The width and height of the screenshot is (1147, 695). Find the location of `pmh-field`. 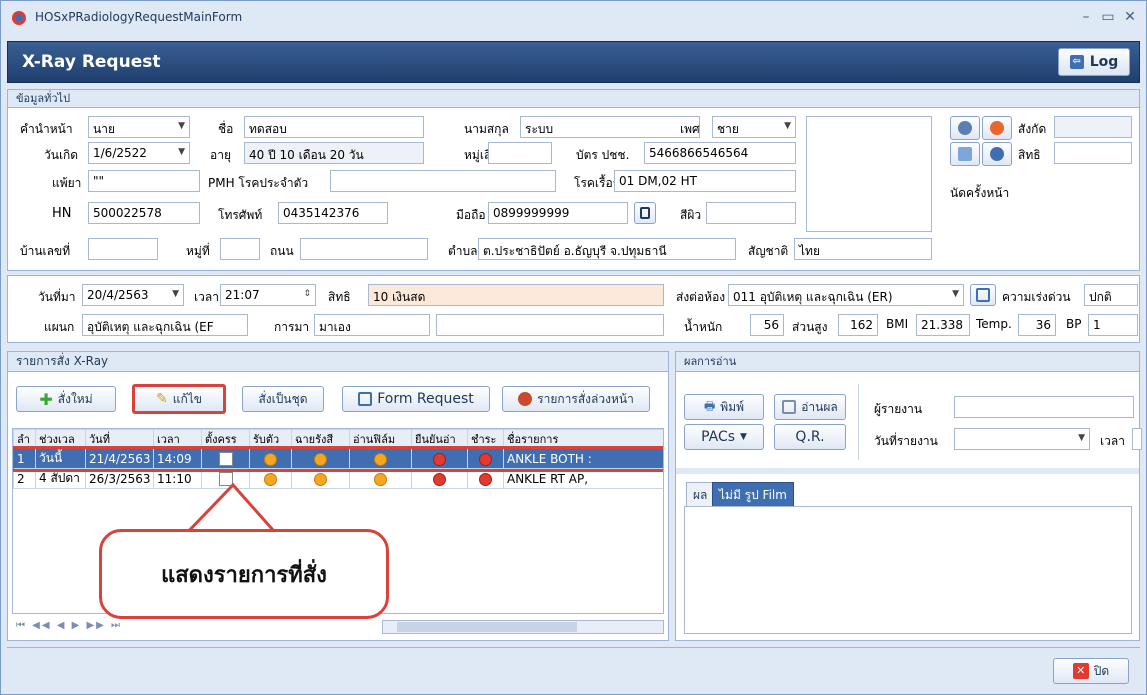

pmh-field is located at coordinates (443, 181).